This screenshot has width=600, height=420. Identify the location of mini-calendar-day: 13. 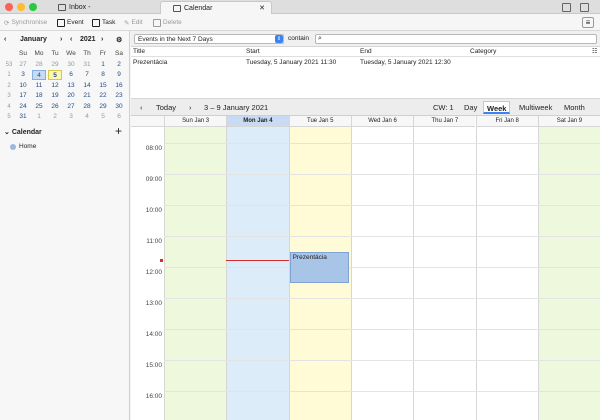
(71, 86).